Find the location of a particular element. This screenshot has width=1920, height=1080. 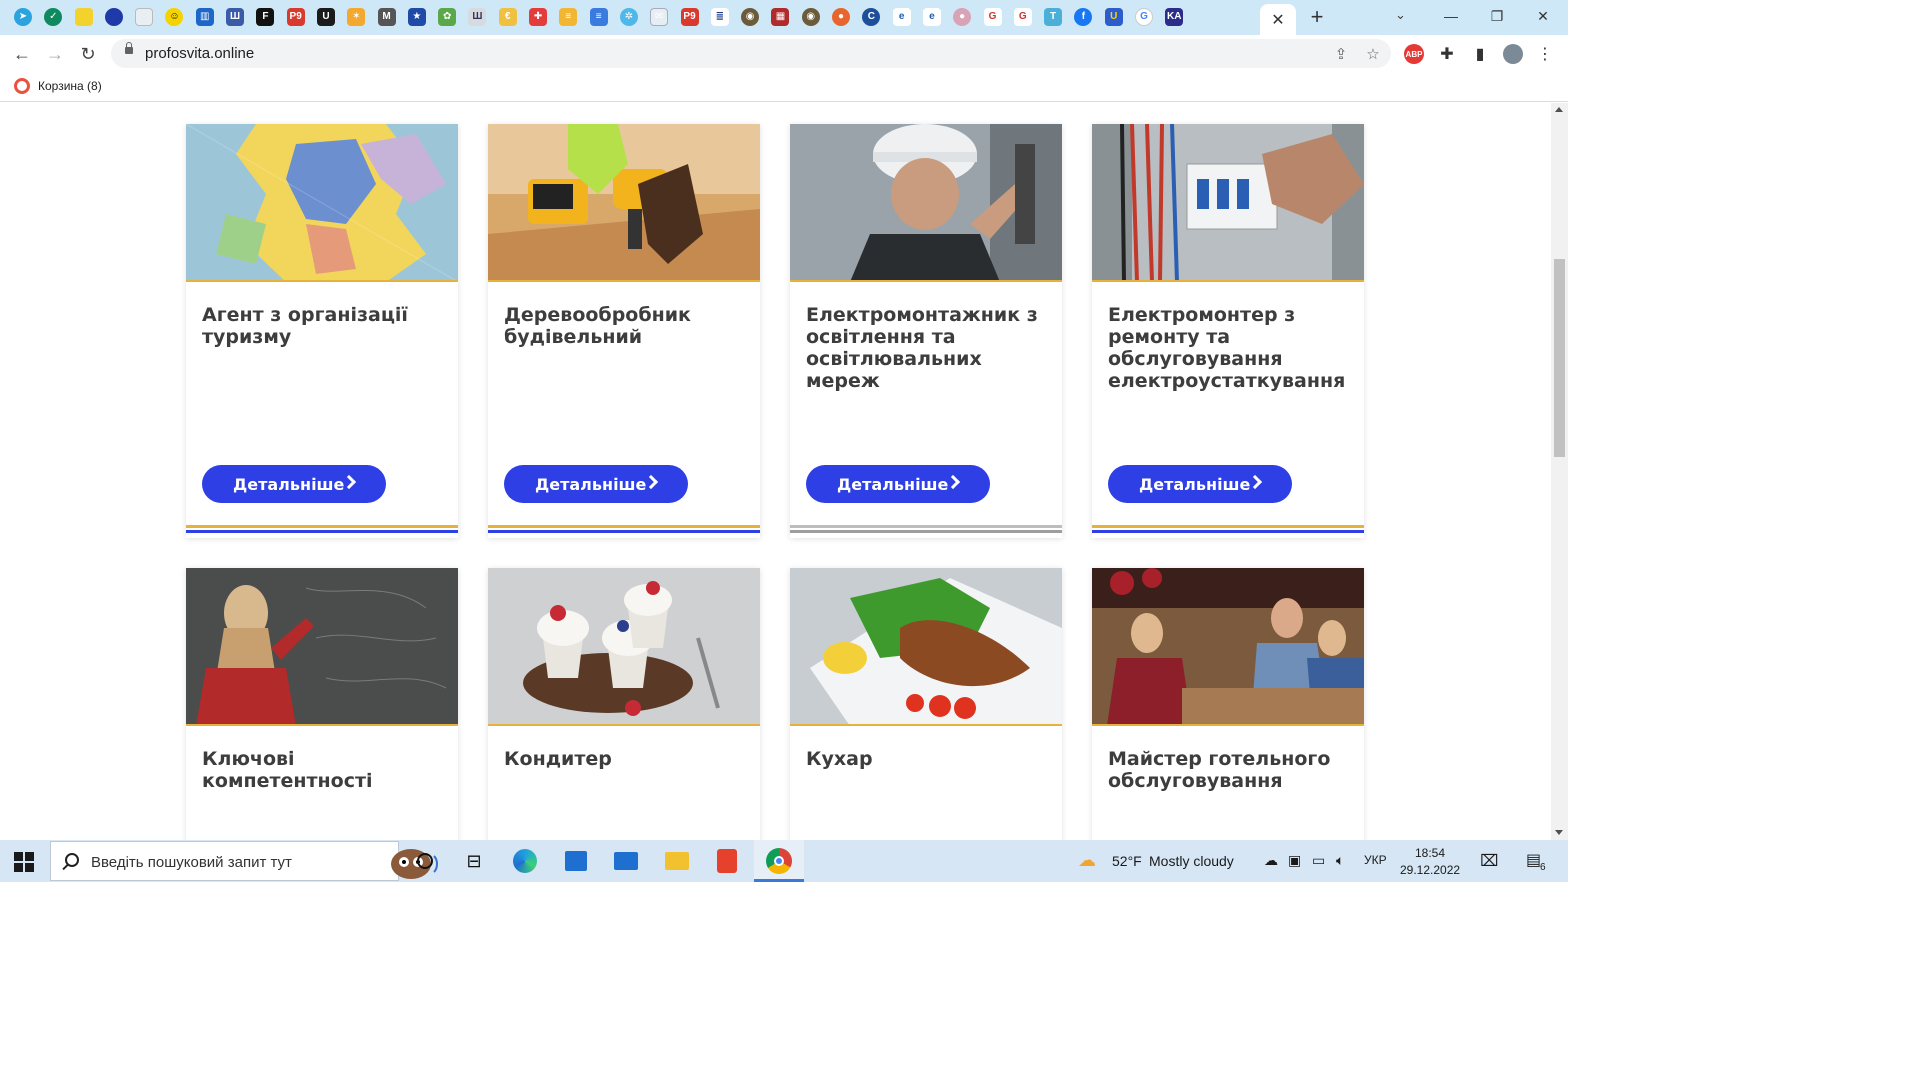

card-image-map is located at coordinates (322, 203).